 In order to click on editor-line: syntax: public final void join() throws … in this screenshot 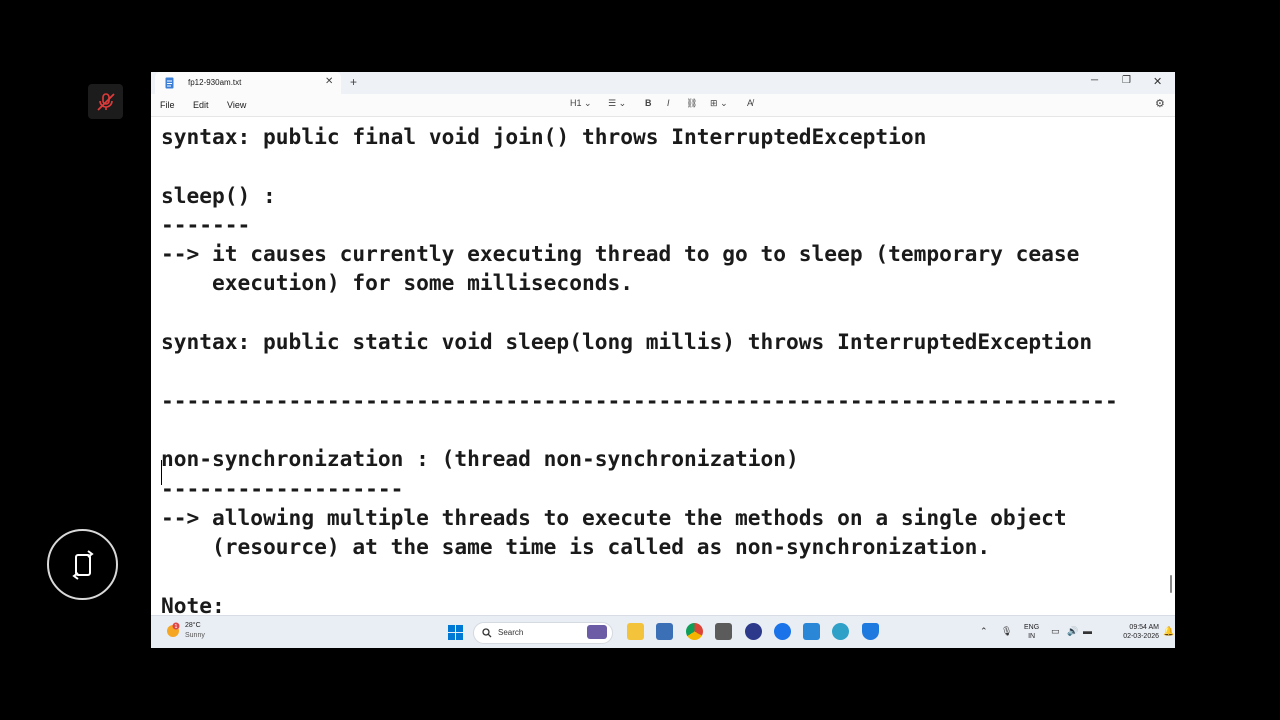, I will do `click(544, 136)`.